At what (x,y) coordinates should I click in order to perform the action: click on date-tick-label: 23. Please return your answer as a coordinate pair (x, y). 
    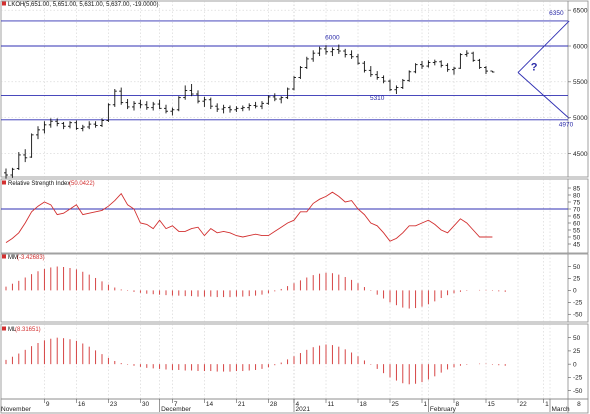
    Looking at the image, I should click on (114, 404).